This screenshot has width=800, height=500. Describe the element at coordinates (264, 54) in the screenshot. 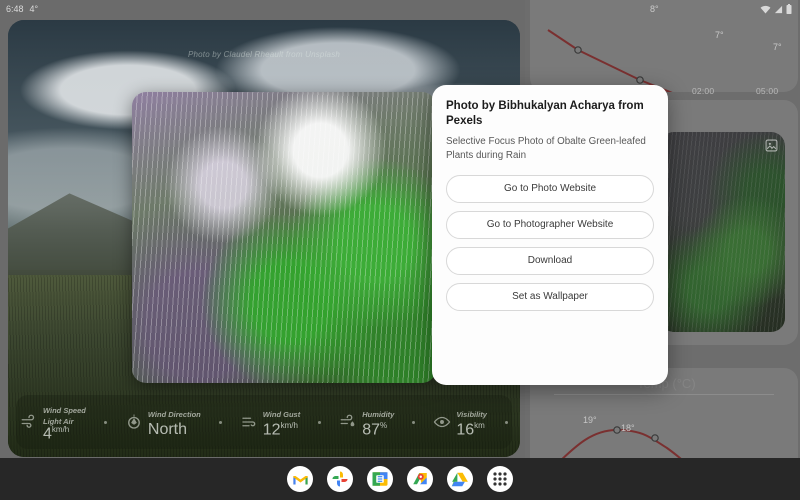

I see `main-photo-credit: Photo by Claudel Rheault from Unsplash` at that location.